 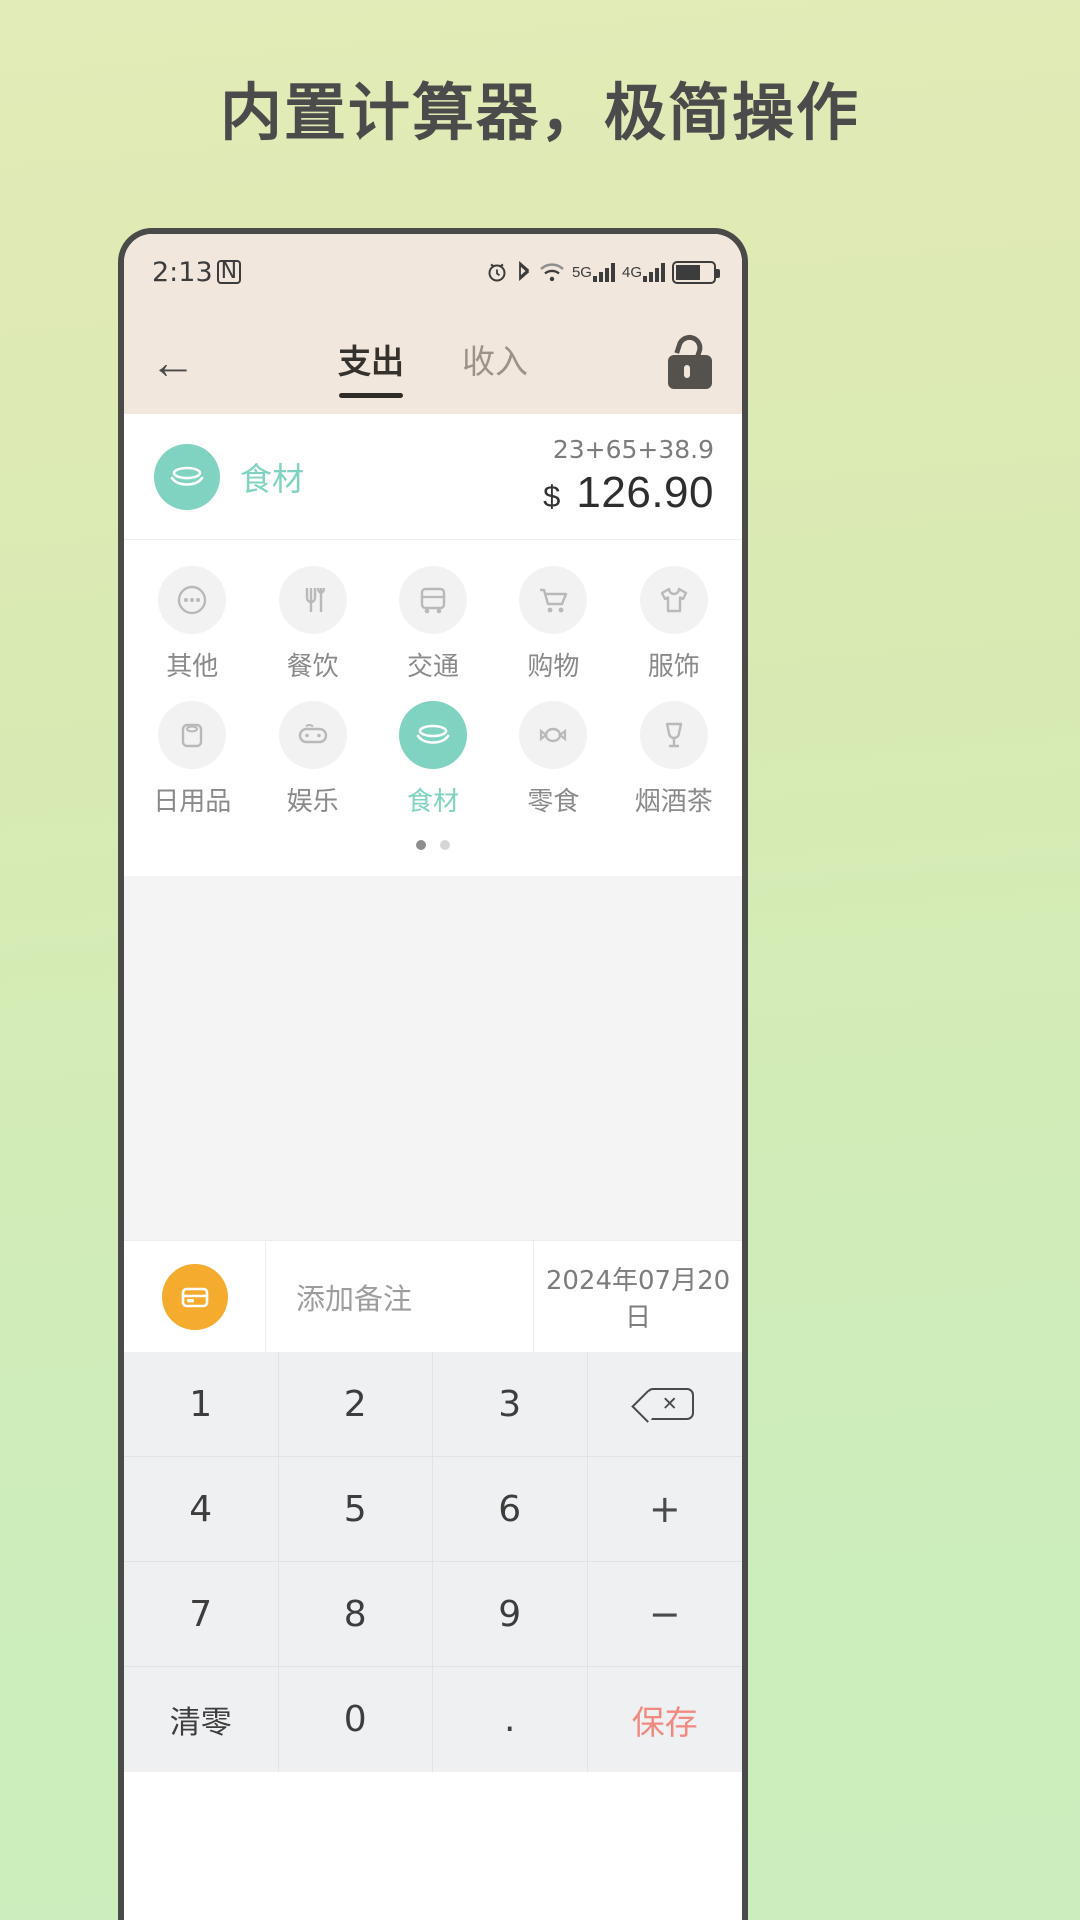 What do you see at coordinates (229, 272) in the screenshot?
I see `nfc-icon: N` at bounding box center [229, 272].